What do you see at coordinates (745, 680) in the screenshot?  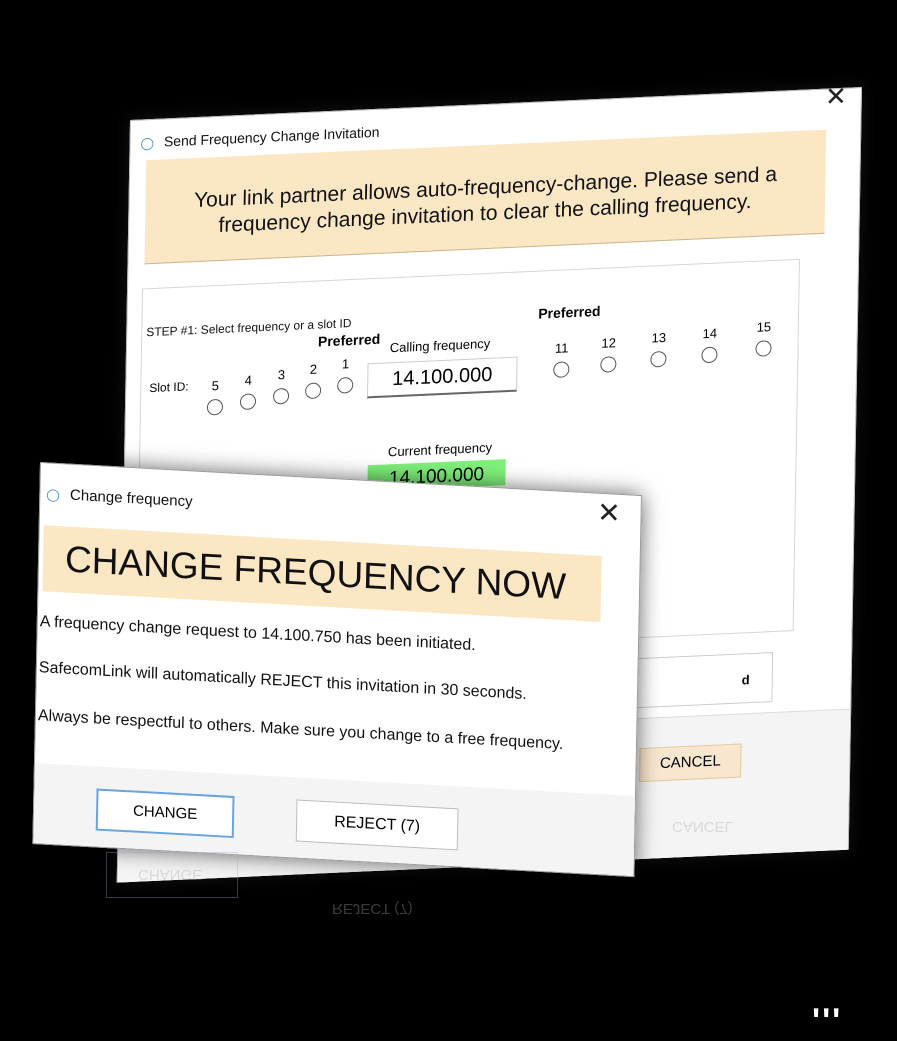 I see `field-text-fragment: d` at bounding box center [745, 680].